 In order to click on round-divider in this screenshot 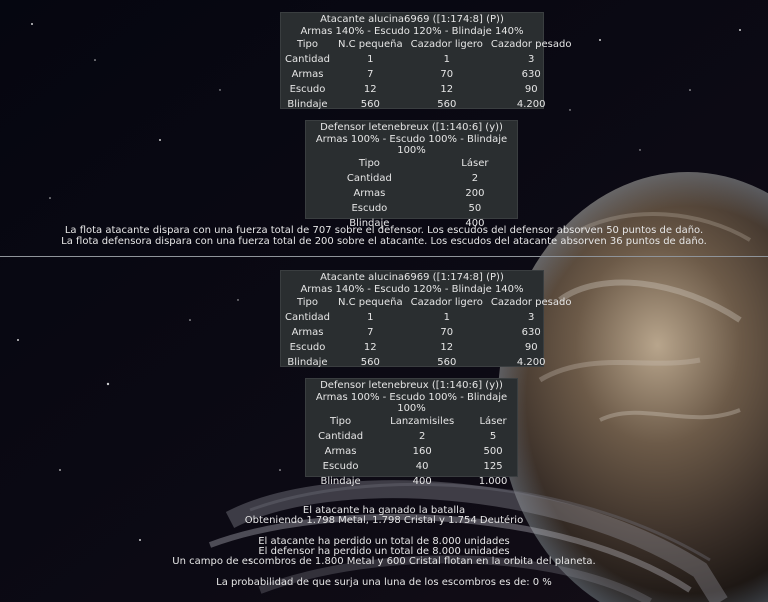, I will do `click(384, 256)`.